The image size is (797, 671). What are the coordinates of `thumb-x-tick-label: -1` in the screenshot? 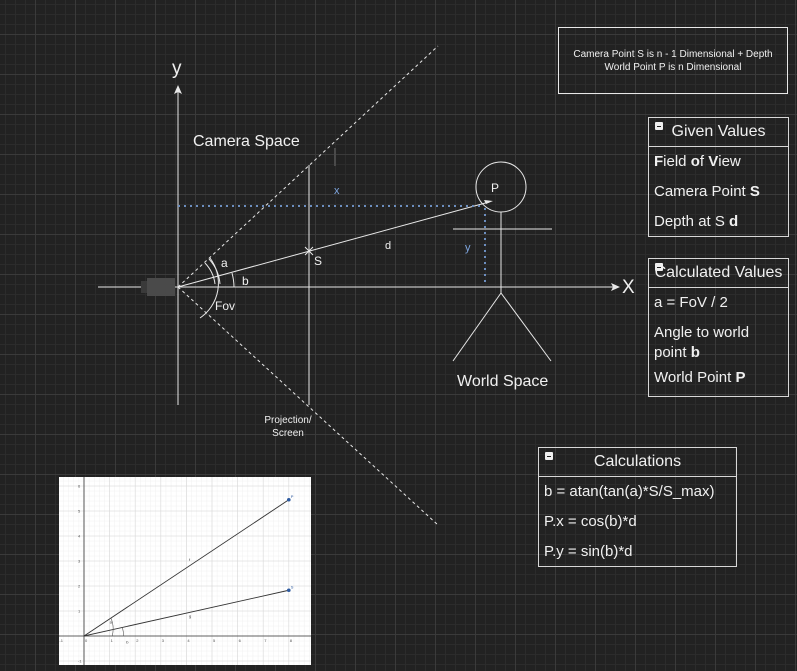 It's located at (61, 640).